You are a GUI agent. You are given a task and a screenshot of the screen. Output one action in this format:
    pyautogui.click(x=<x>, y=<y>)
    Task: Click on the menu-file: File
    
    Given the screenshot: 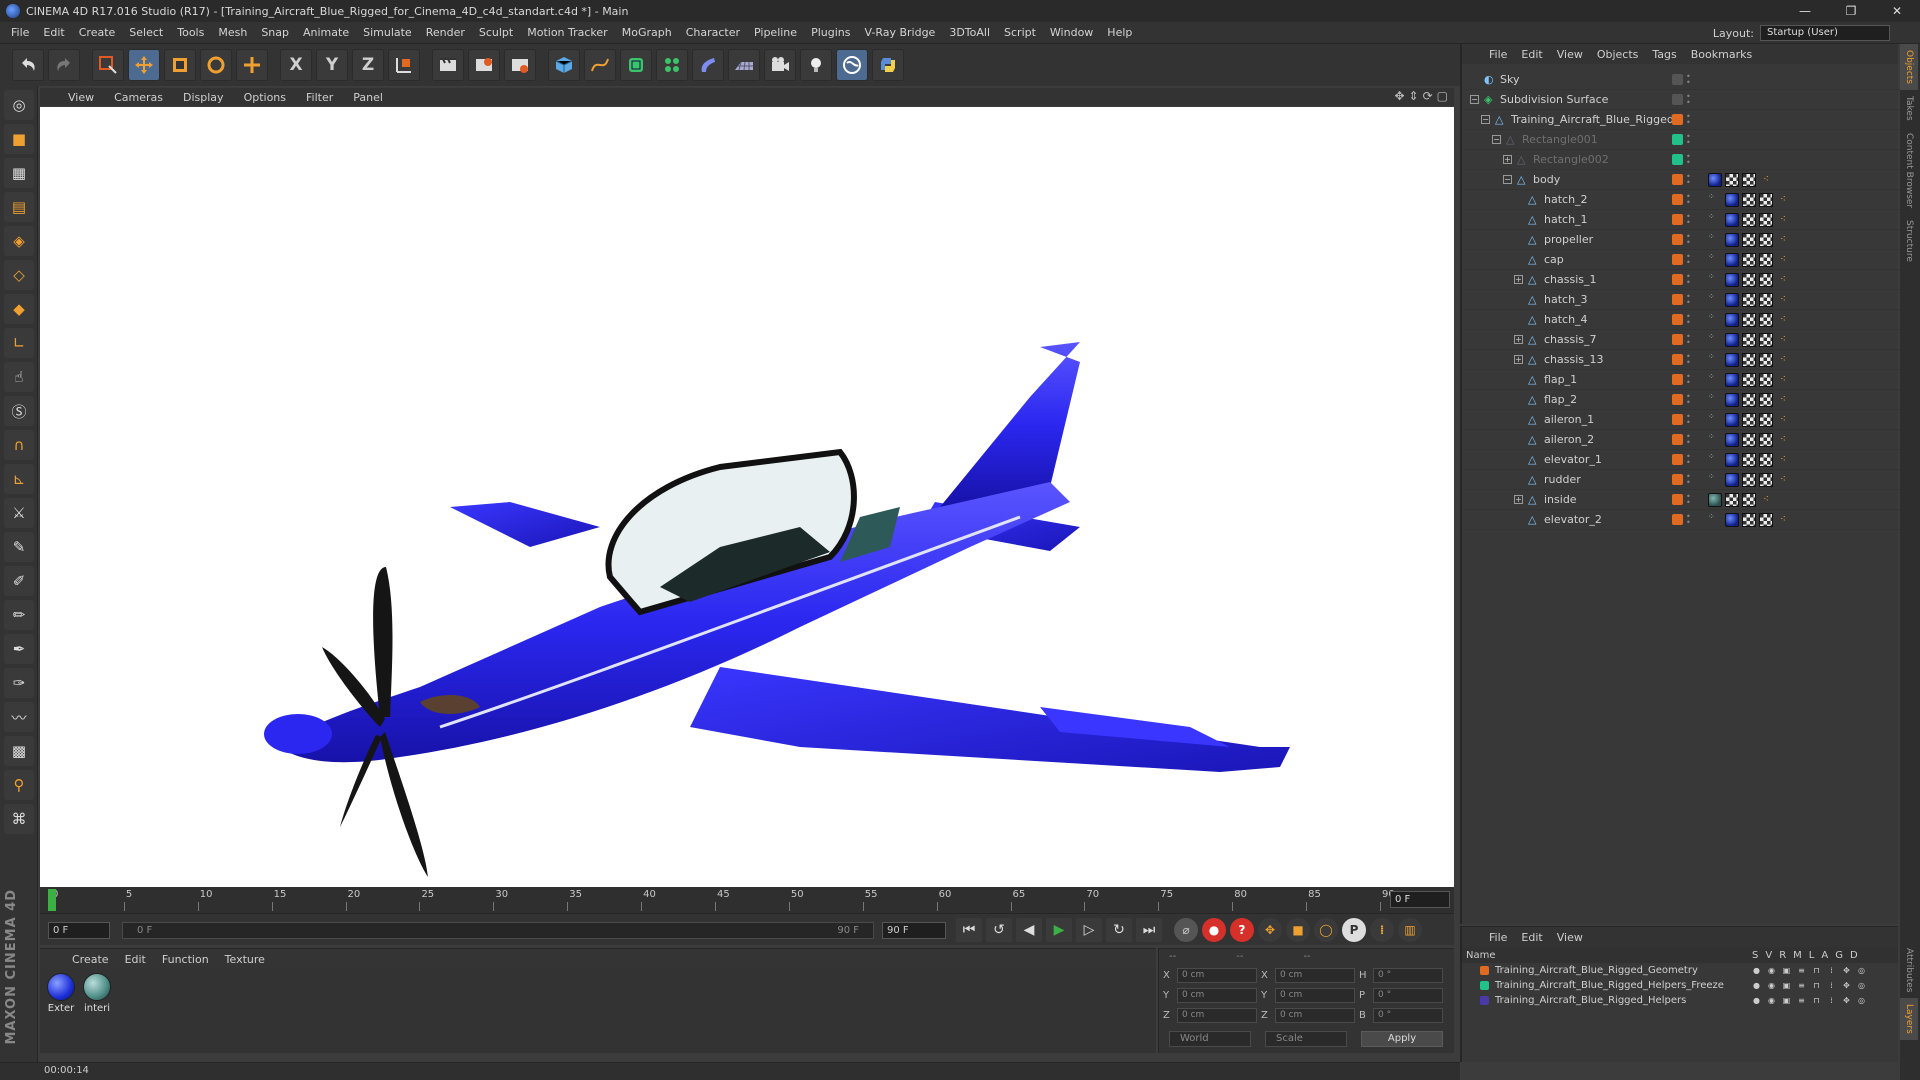 What is the action you would take?
    pyautogui.click(x=20, y=32)
    